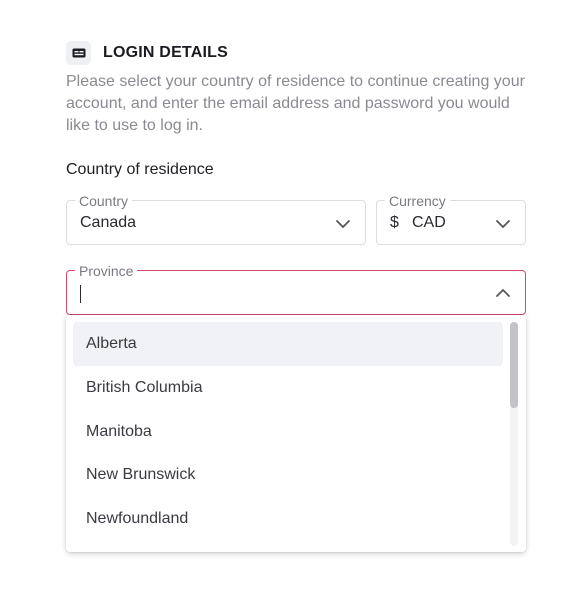 Image resolution: width=580 pixels, height=591 pixels. What do you see at coordinates (140, 169) in the screenshot?
I see `country-of-residence-heading: Country of residence` at bounding box center [140, 169].